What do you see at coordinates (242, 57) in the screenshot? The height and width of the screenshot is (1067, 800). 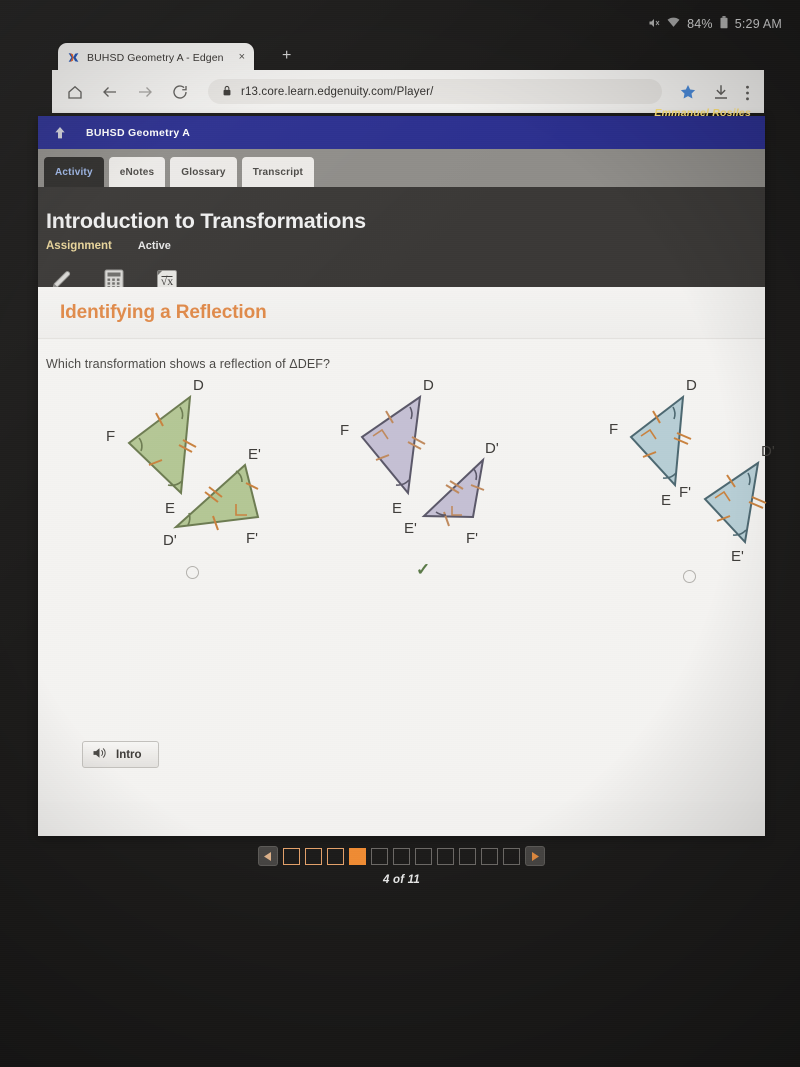 I see `close-icon: ×` at bounding box center [242, 57].